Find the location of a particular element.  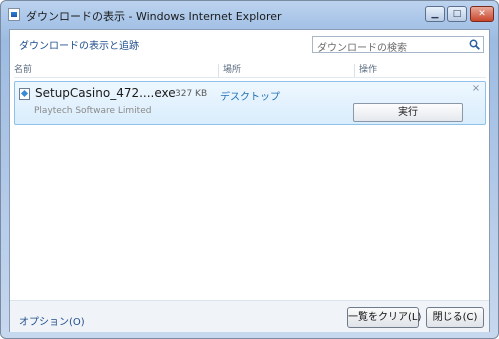

column-action: 操作 is located at coordinates (365, 70).